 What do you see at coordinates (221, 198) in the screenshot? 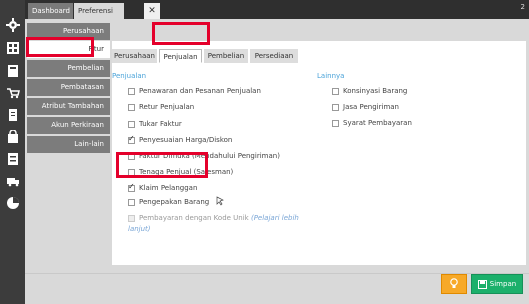
I see `cursor-pointer` at bounding box center [221, 198].